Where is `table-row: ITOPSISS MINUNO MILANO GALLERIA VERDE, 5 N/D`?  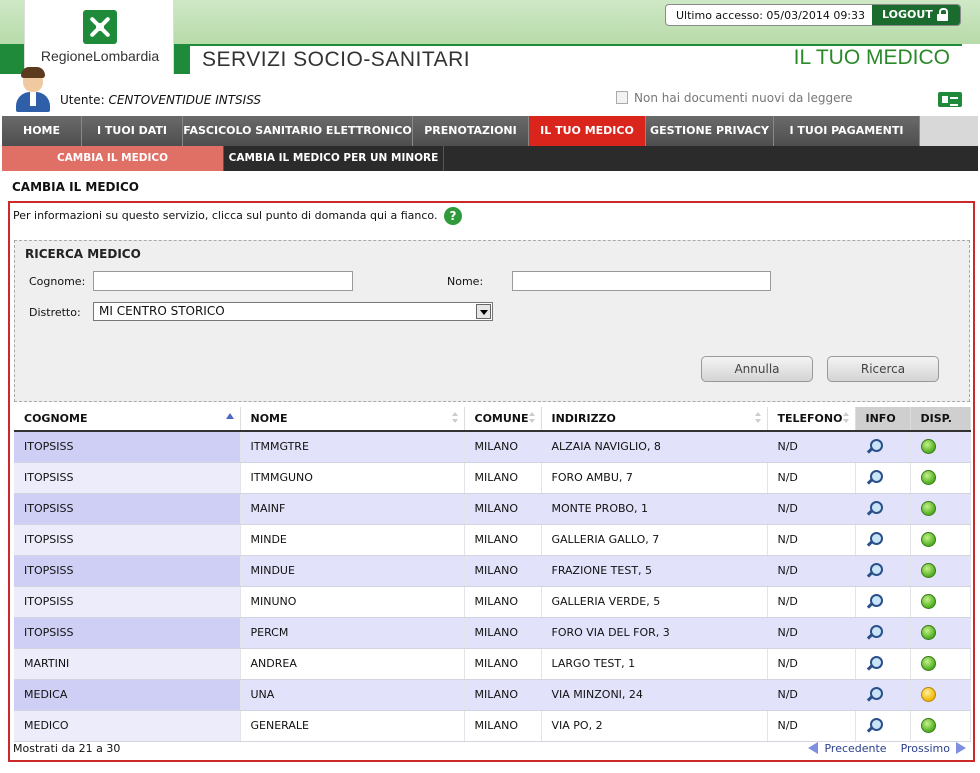
table-row: ITOPSISS MINUNO MILANO GALLERIA VERDE, 5 N/D is located at coordinates (492, 602).